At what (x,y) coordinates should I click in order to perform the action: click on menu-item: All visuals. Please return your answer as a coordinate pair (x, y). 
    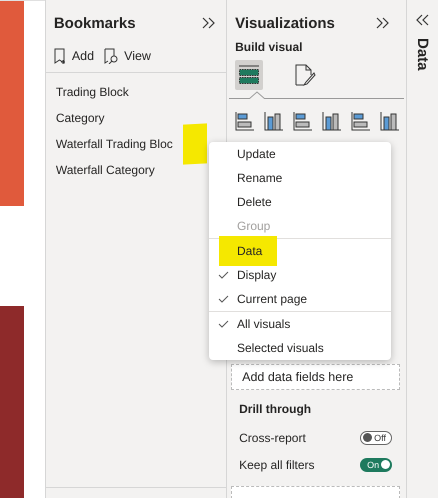
    Looking at the image, I should click on (263, 324).